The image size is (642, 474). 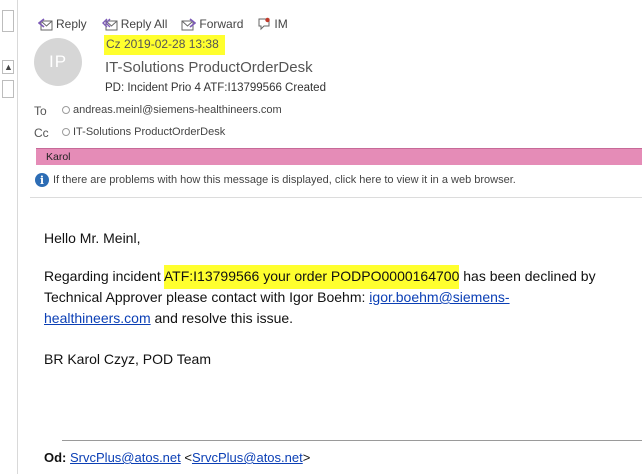 I want to click on scroll-up-button: ▲, so click(x=8, y=67).